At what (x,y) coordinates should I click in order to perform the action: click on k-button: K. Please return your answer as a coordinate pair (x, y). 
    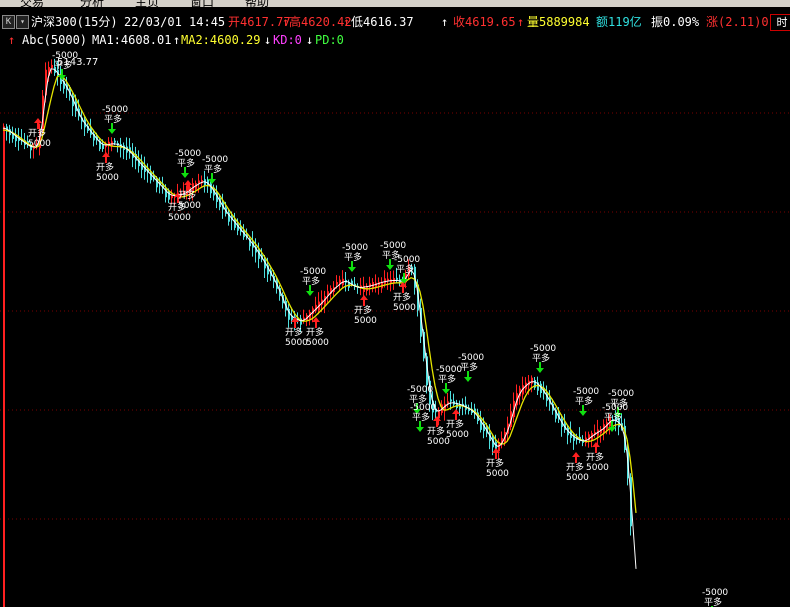
    Looking at the image, I should click on (8, 22).